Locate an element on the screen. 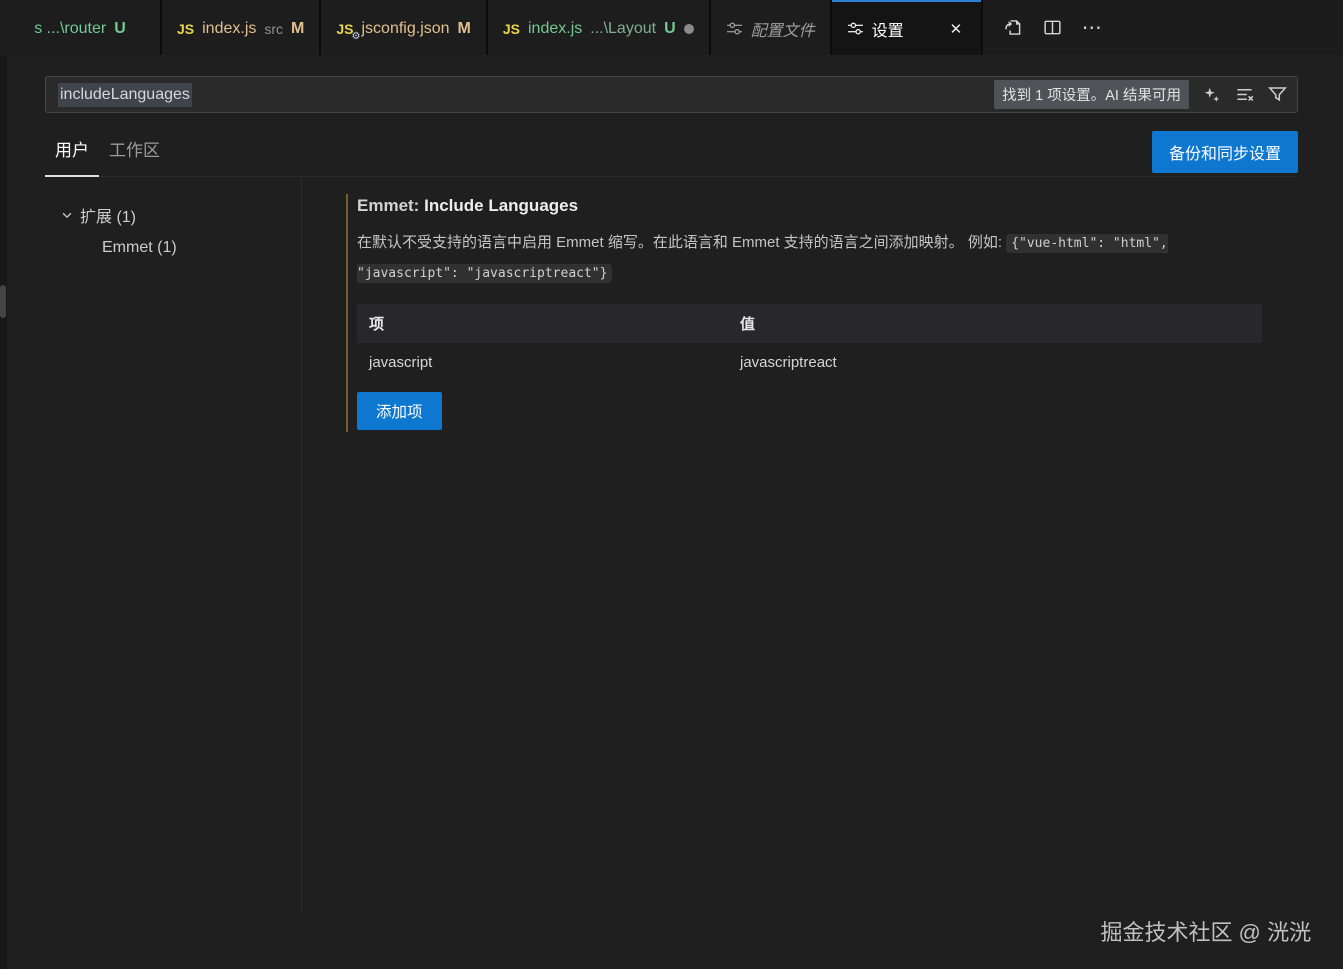 The image size is (1343, 969). setting-name: Include Languages is located at coordinates (501, 205).